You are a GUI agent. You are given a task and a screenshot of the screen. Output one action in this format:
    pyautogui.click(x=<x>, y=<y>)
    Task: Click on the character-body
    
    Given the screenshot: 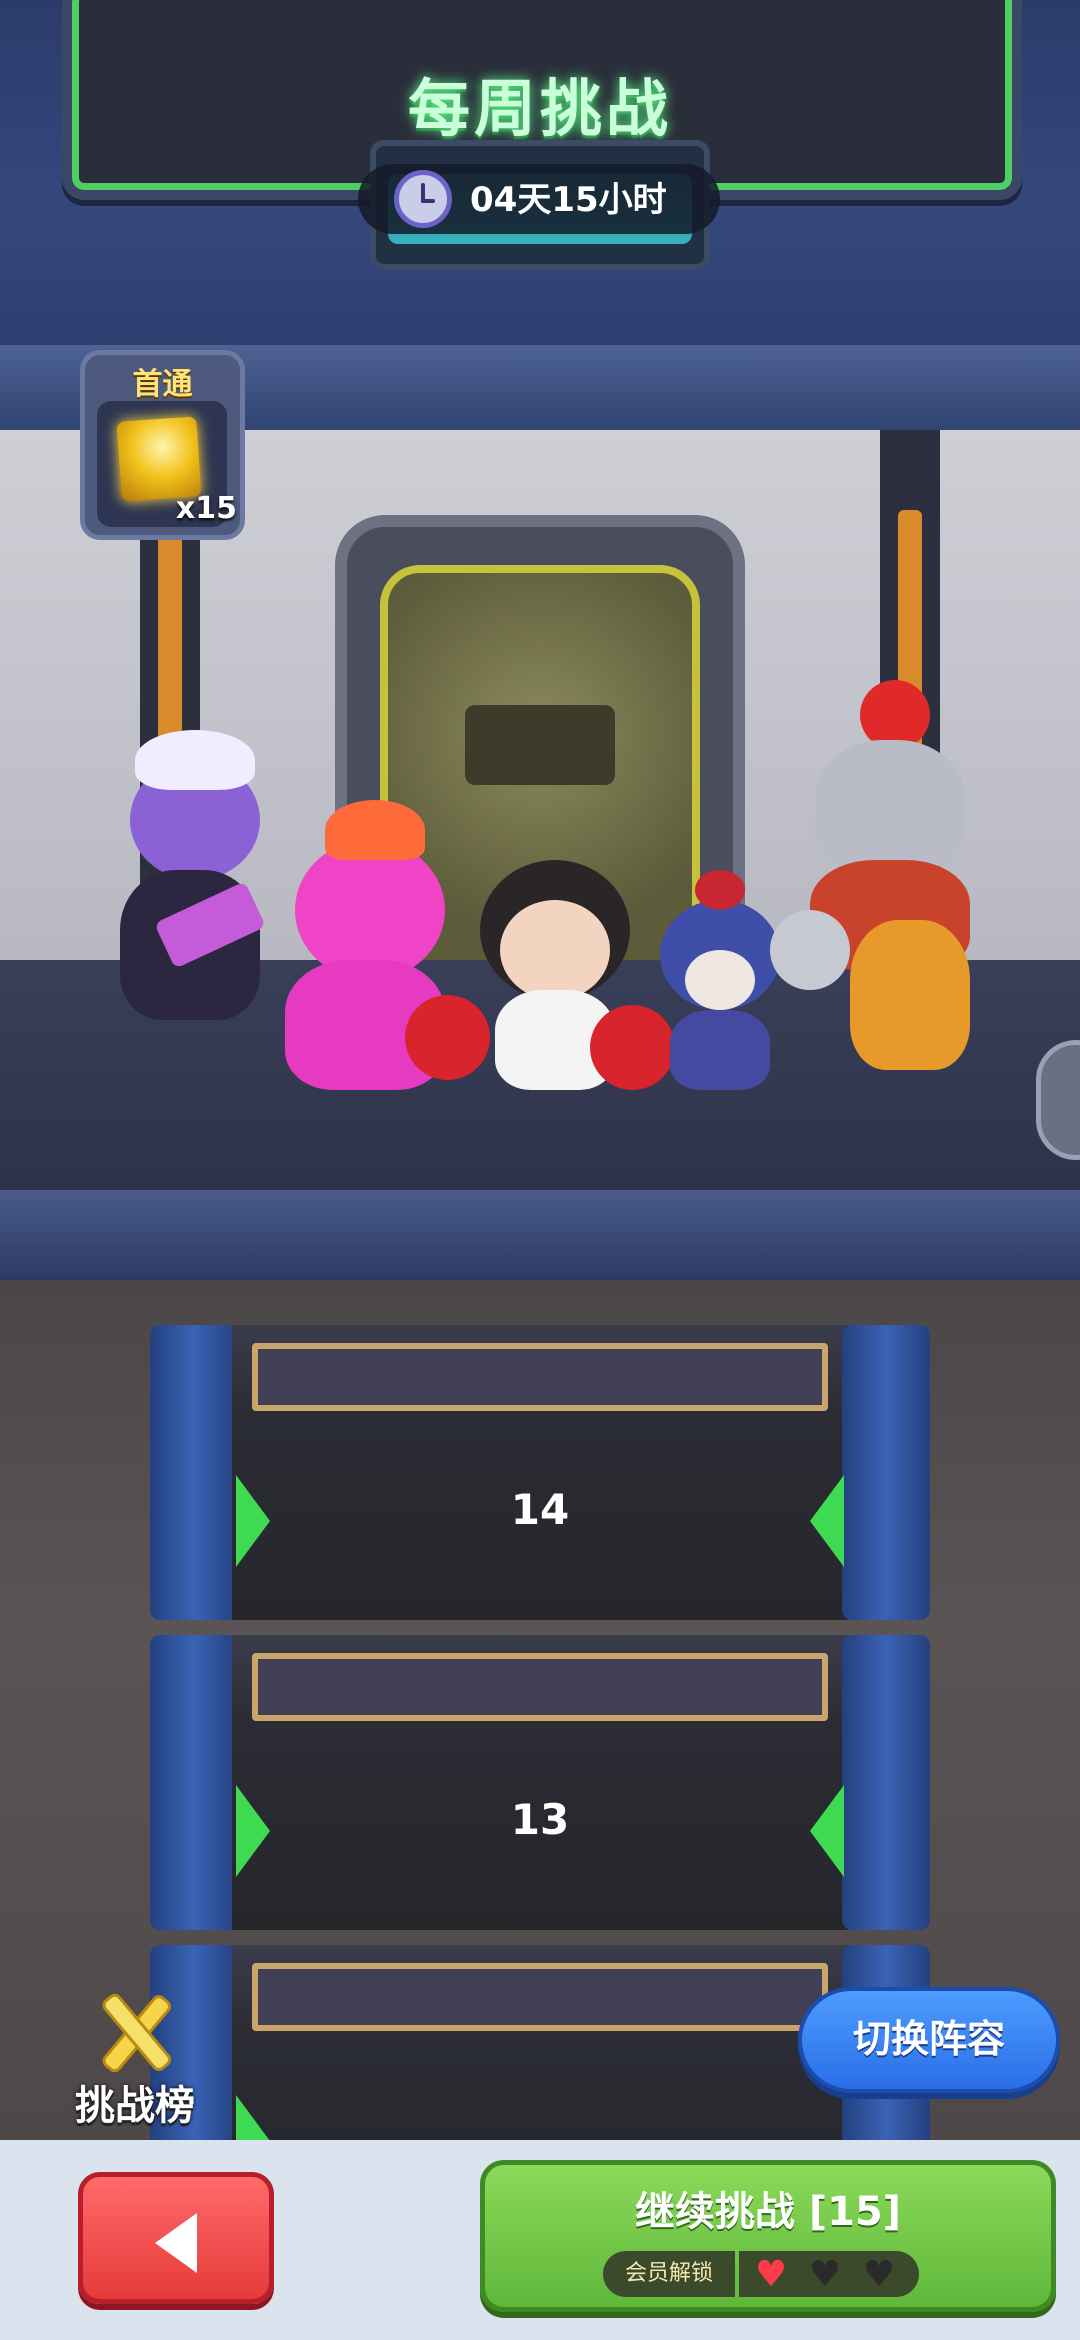 What is the action you would take?
    pyautogui.click(x=720, y=1050)
    